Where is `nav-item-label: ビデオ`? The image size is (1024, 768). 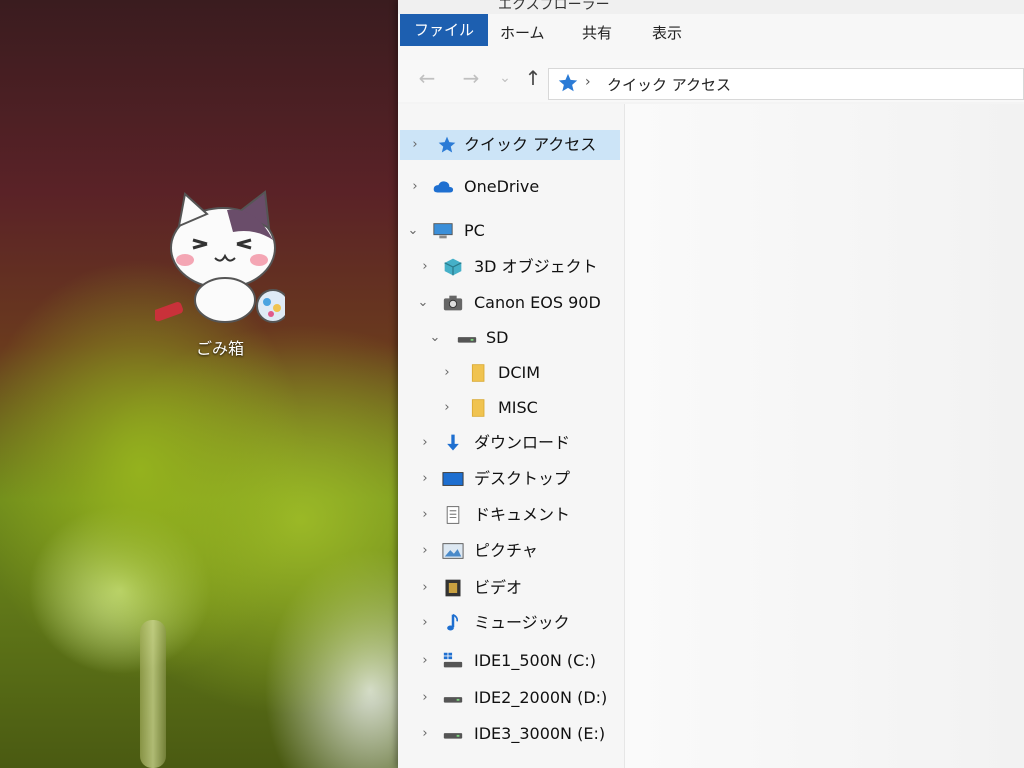 nav-item-label: ビデオ is located at coordinates (498, 587).